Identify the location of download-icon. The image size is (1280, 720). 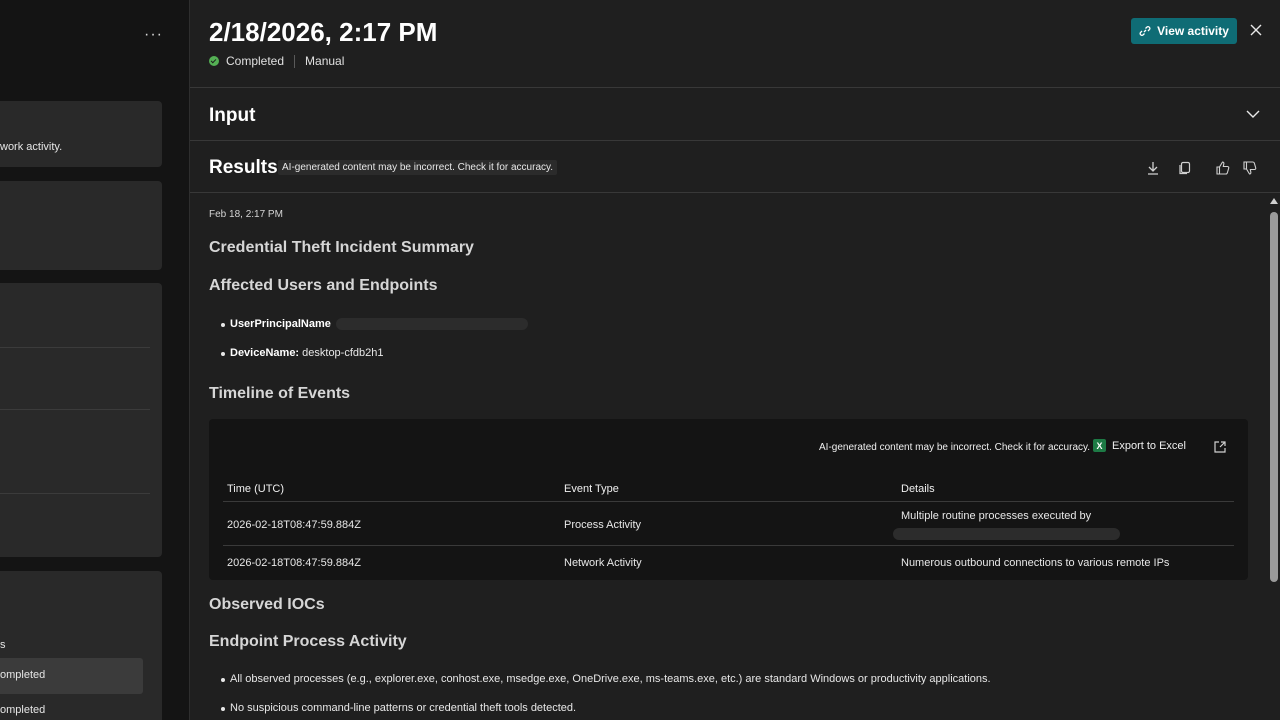
(1153, 168).